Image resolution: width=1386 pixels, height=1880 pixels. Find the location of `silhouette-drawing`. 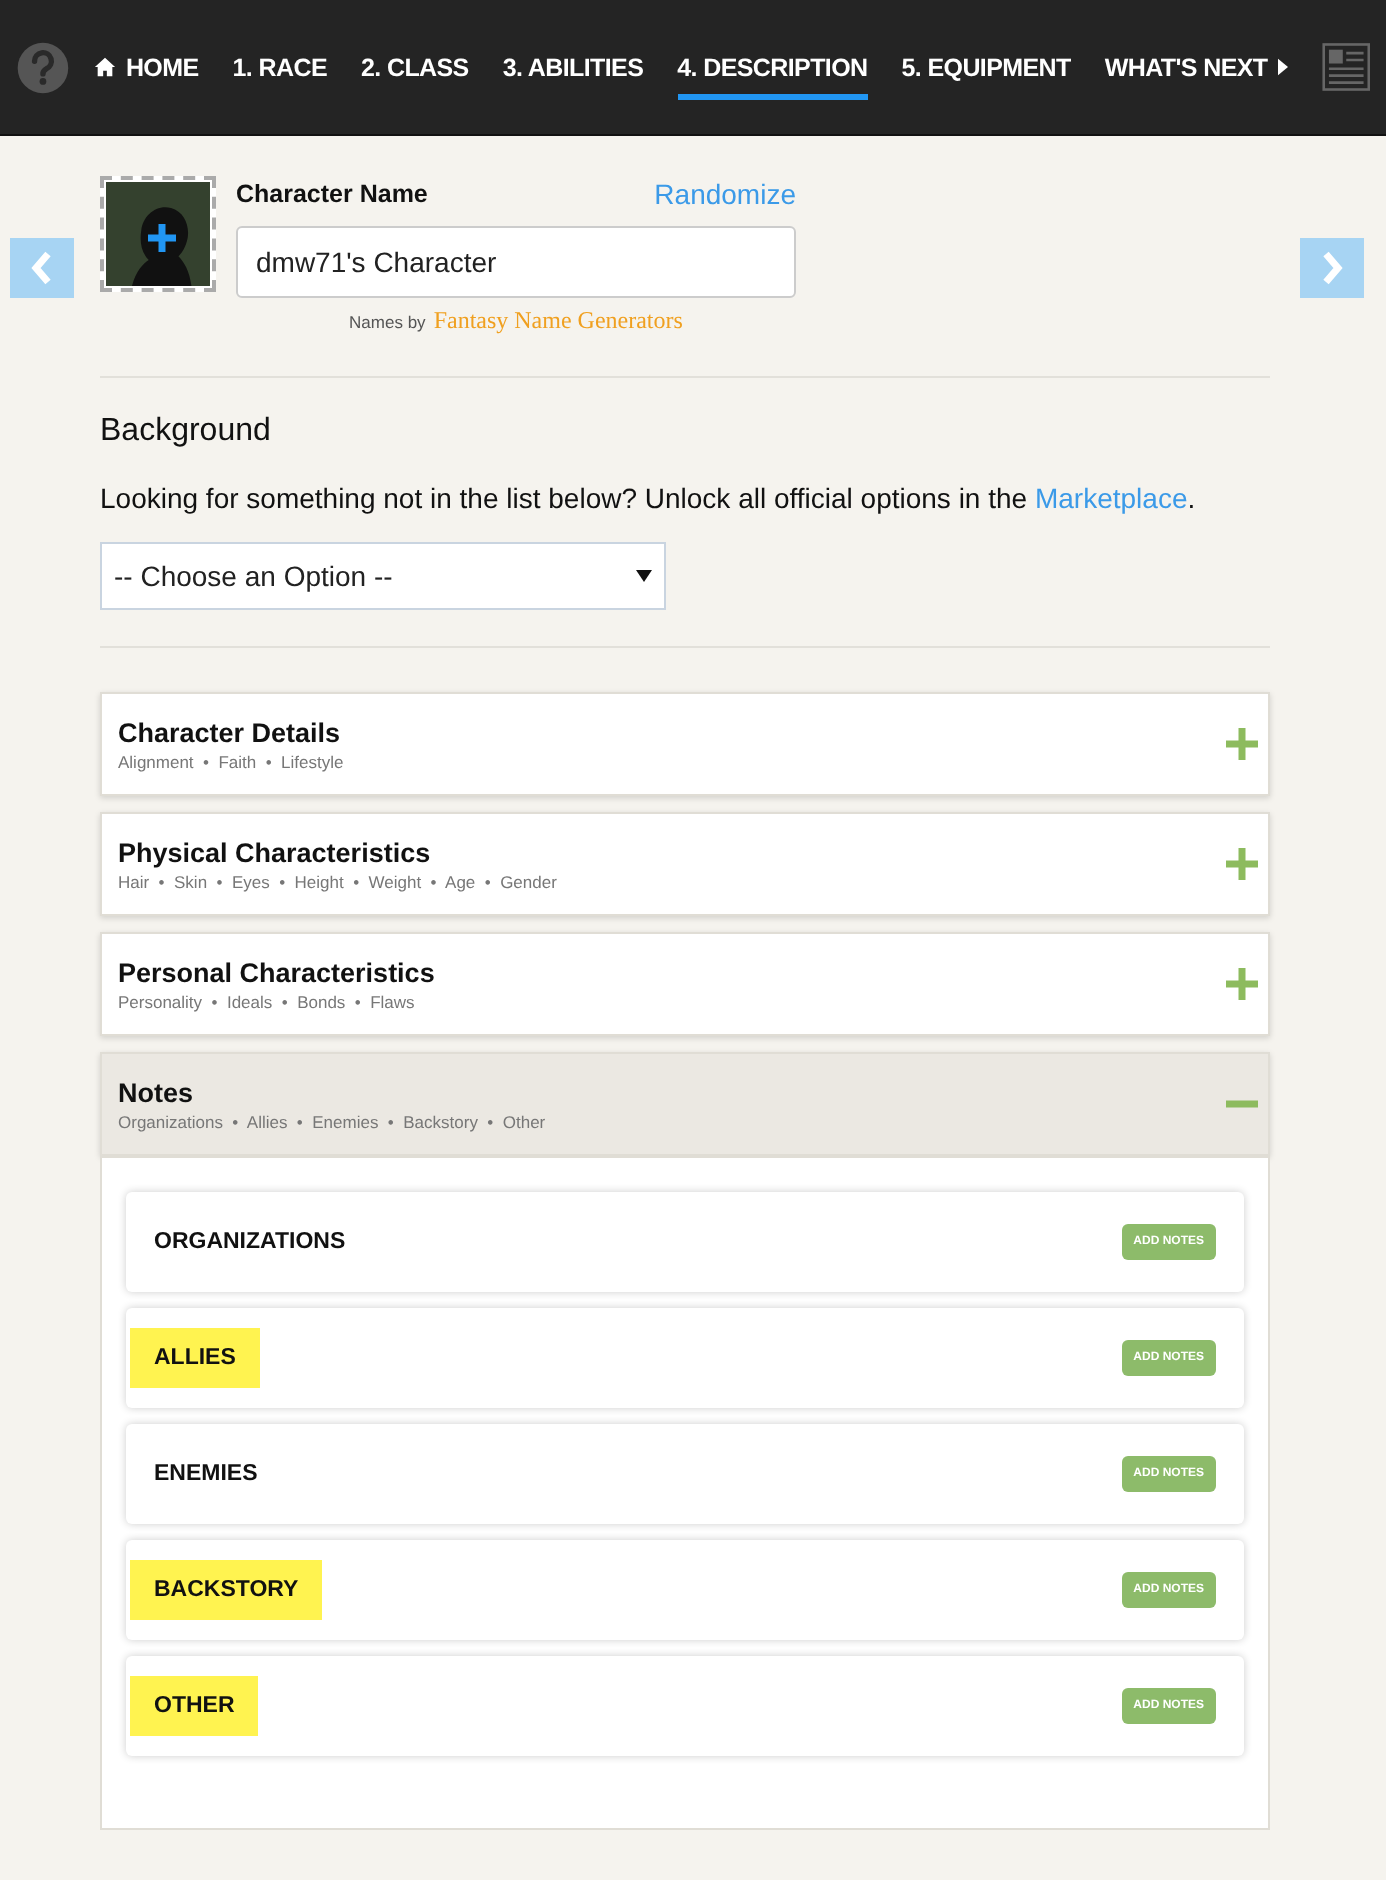

silhouette-drawing is located at coordinates (158, 234).